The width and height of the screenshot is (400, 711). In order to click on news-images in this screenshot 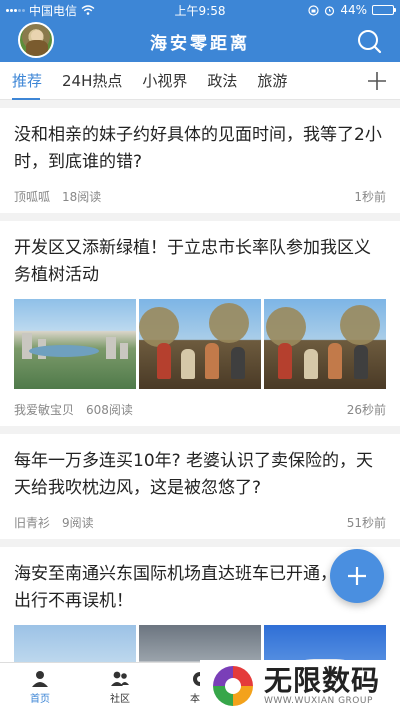, I will do `click(200, 344)`.